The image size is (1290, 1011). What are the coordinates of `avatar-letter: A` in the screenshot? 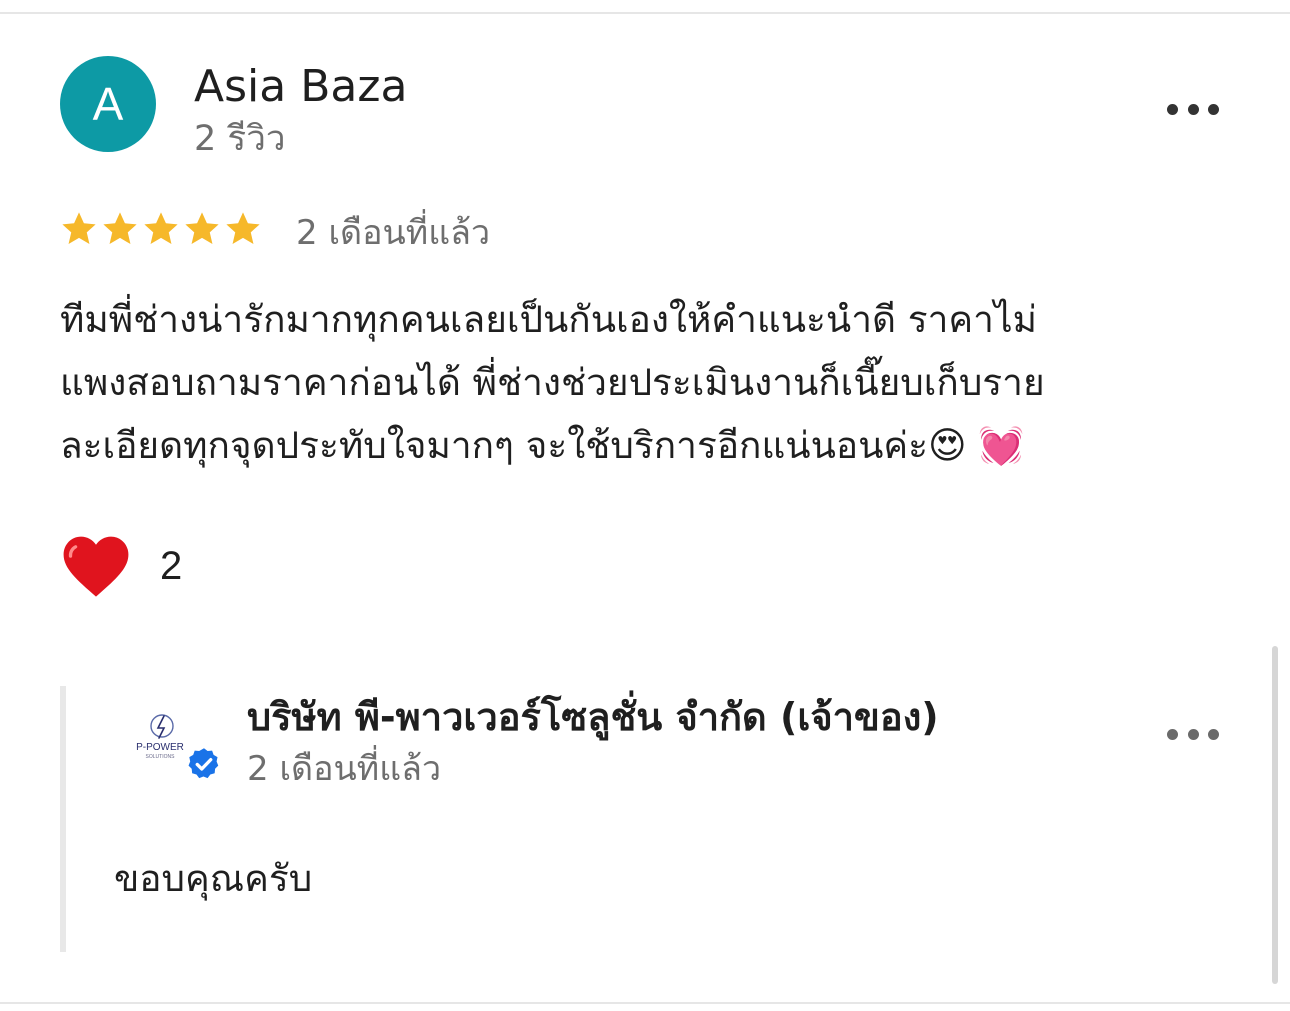 It's located at (108, 104).